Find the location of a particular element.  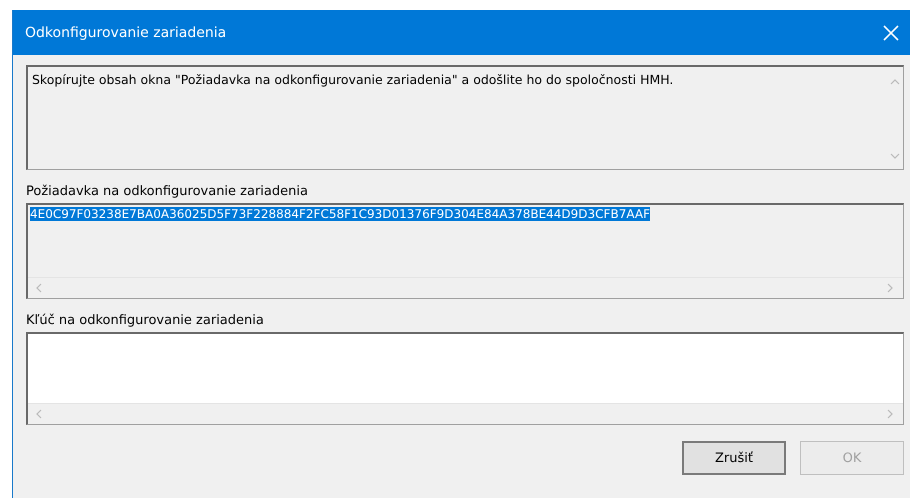

request-code: 4E0C97F03238E7BA0A36025D5F73F228884F2FC58F1C93D01376F9D304E84A378BE44D9D3CFB7AAF is located at coordinates (340, 214).